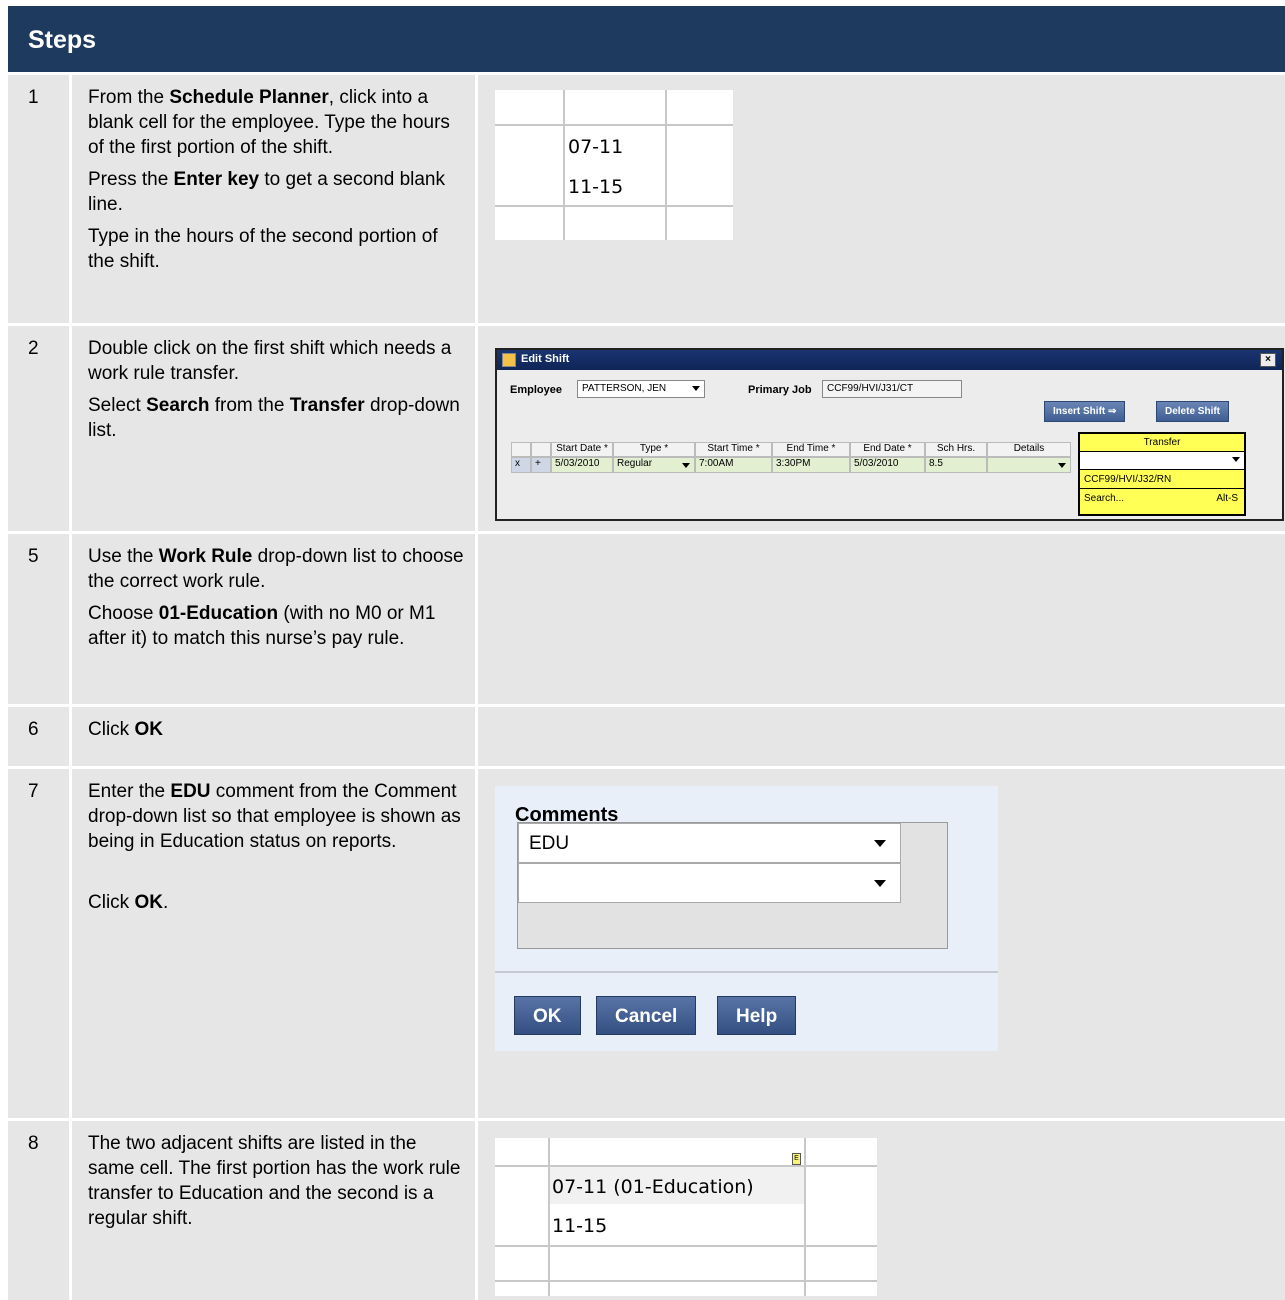  Describe the element at coordinates (780, 390) in the screenshot. I see `primary-job-label: Primary Job` at that location.